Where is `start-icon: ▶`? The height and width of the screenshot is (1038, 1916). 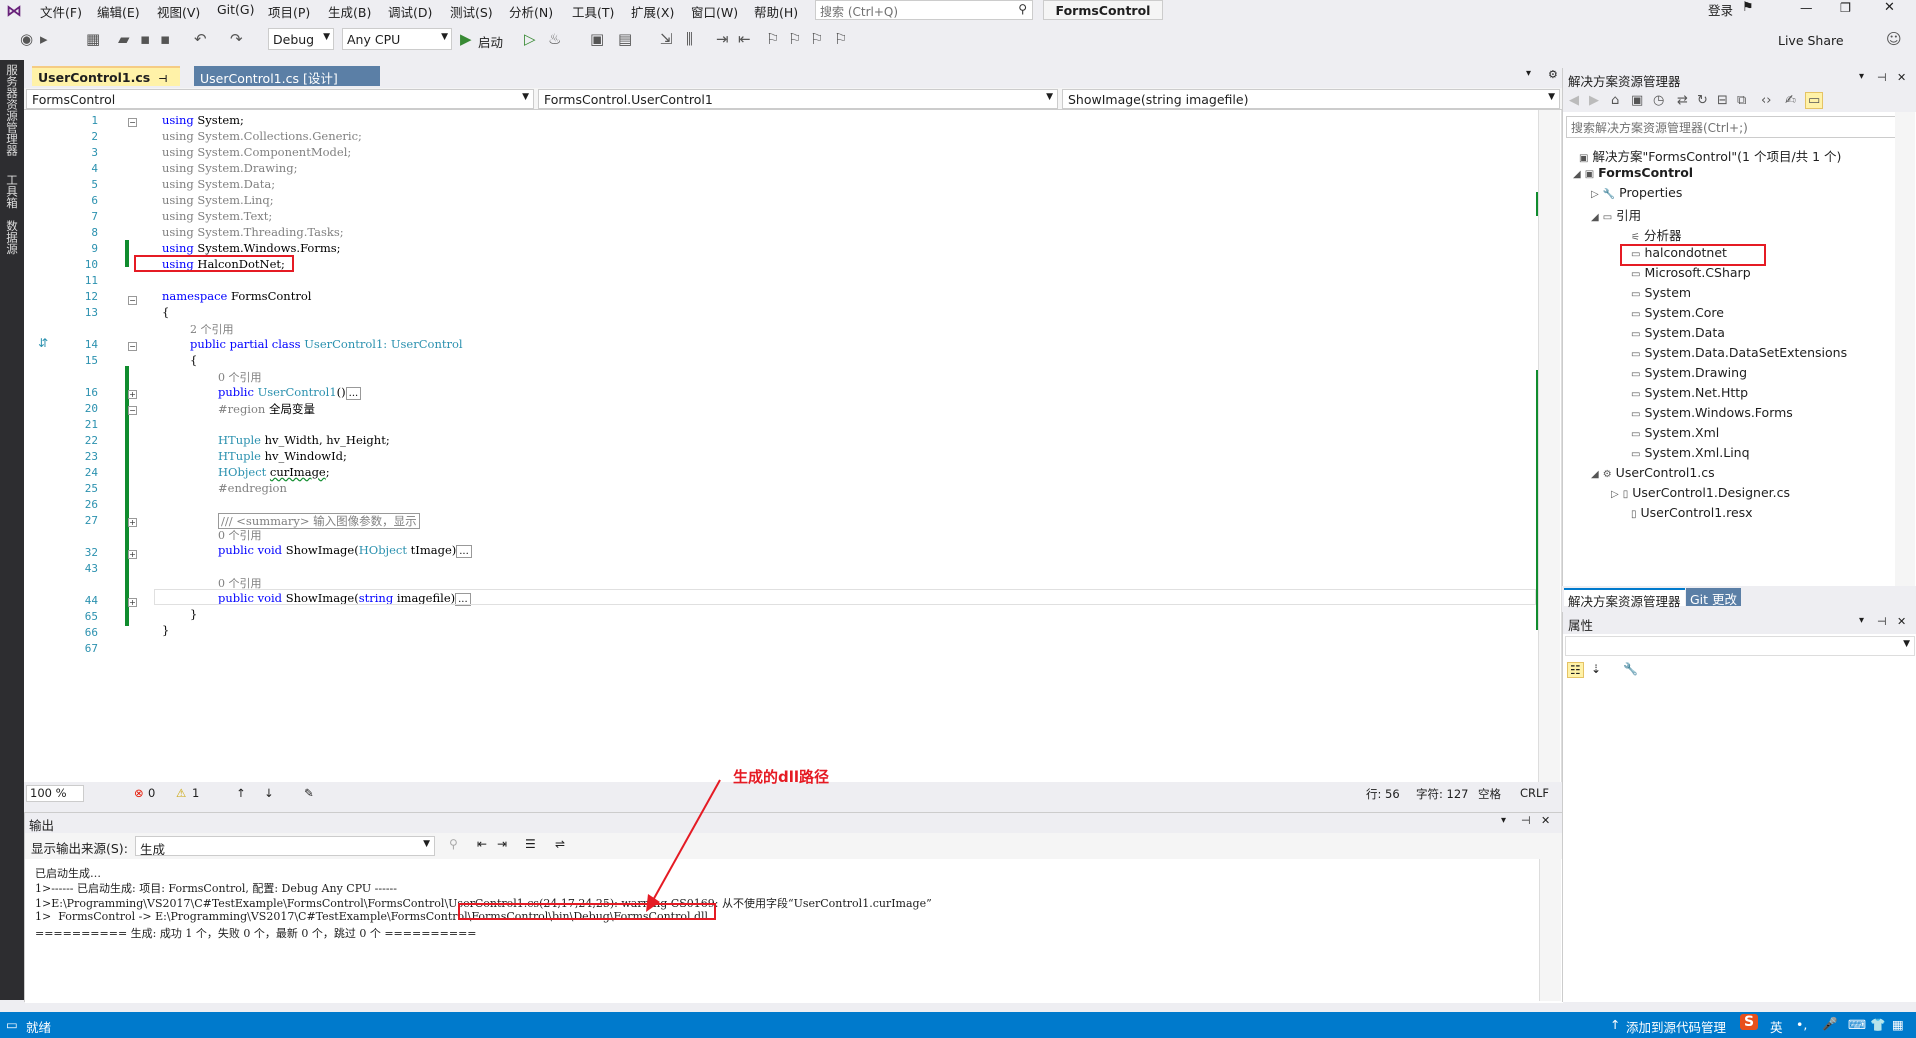
start-icon: ▶ is located at coordinates (466, 39).